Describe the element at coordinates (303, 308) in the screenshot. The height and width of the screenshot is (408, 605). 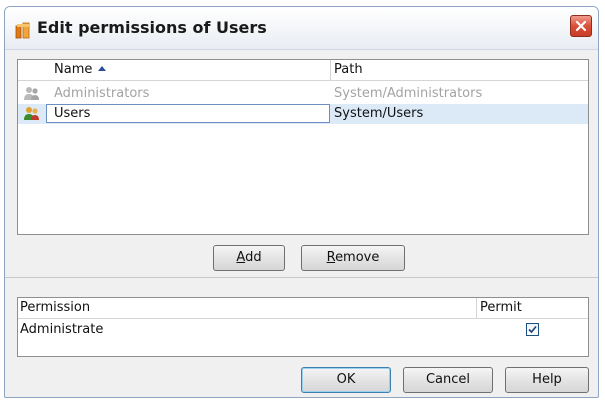
I see `permissions-header: Permission Permit` at that location.